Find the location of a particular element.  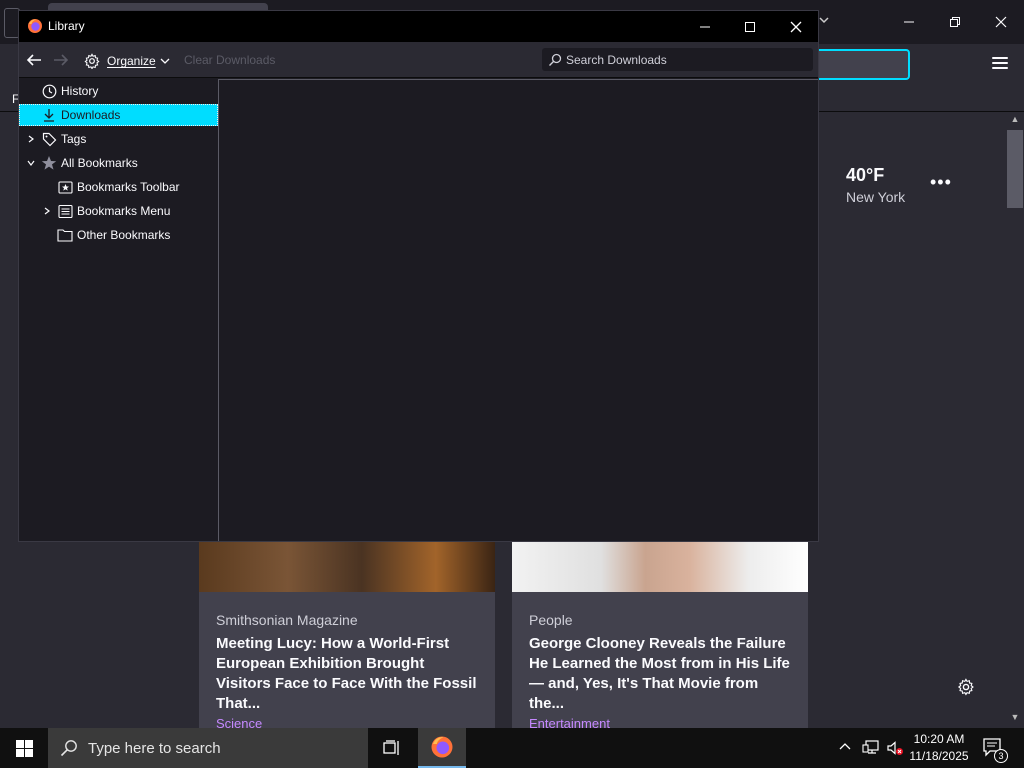

taskbar-firefox-button is located at coordinates (442, 748).